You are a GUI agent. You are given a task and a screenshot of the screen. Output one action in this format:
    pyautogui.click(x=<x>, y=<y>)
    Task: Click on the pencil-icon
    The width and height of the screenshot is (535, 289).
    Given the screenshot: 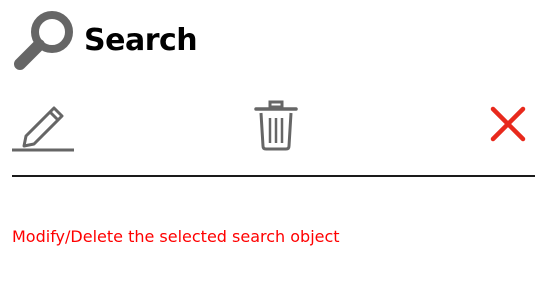 What is the action you would take?
    pyautogui.click(x=43, y=129)
    